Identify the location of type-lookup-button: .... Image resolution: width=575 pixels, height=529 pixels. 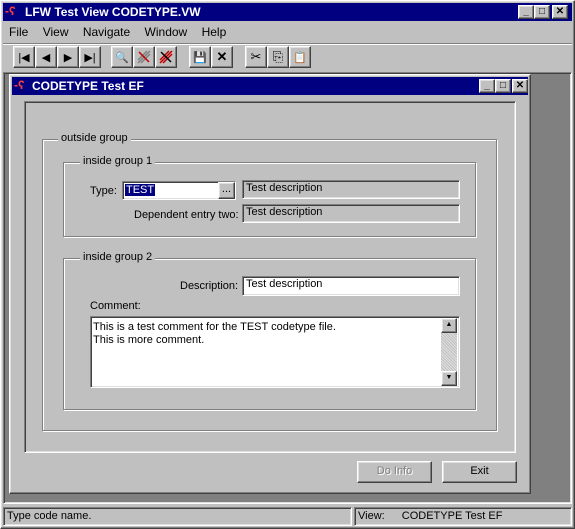
(226, 190).